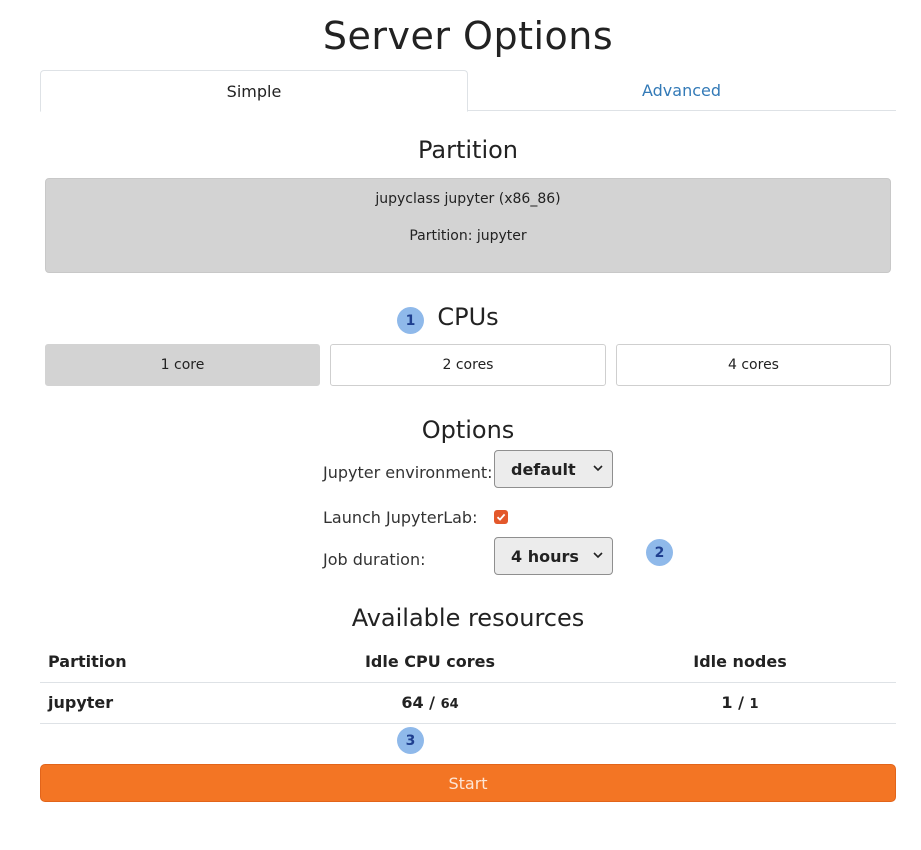 The image size is (921, 850). I want to click on tab-bar: Simple Advanced, so click(468, 91).